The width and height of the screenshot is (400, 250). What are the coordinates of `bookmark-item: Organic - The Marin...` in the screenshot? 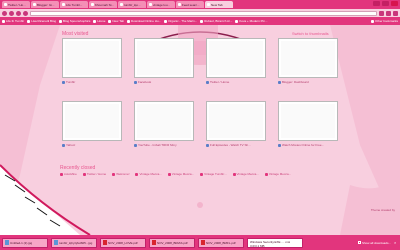 It's located at (180, 21).